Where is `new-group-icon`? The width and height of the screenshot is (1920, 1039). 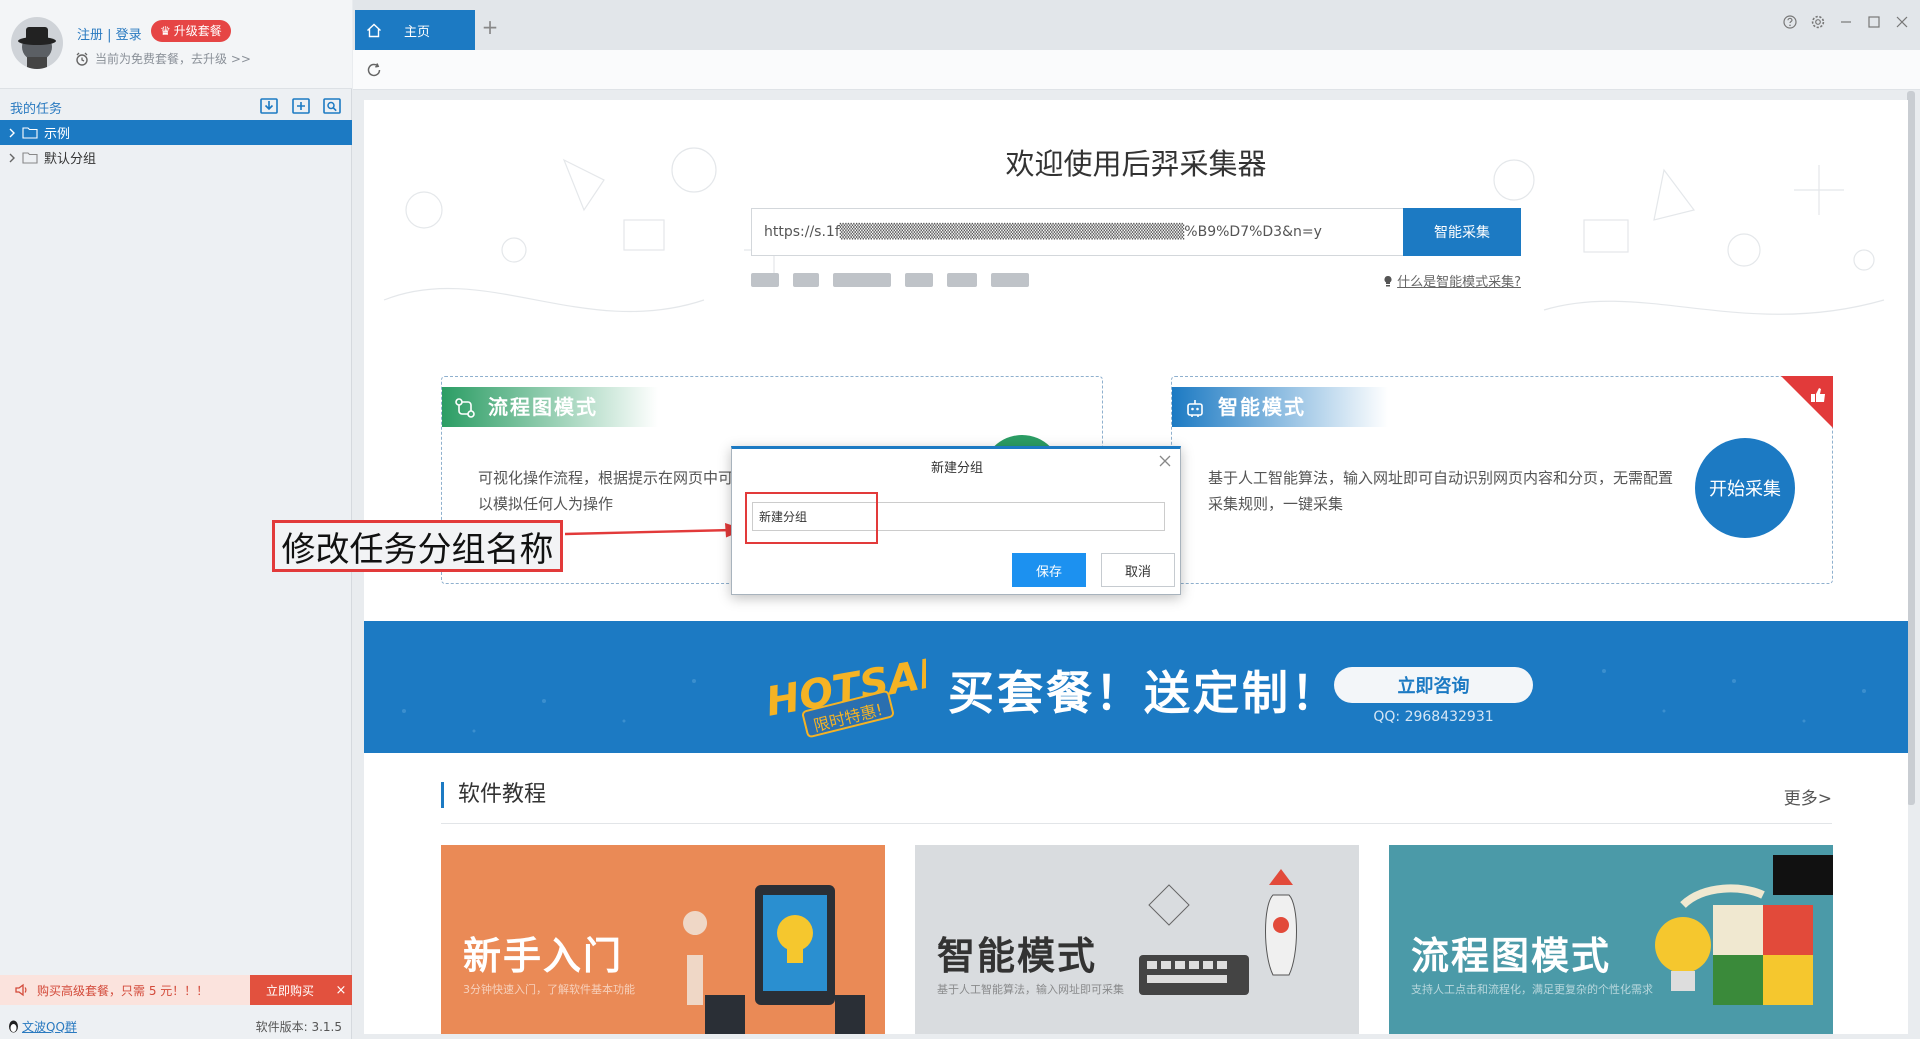
new-group-icon is located at coordinates (301, 106).